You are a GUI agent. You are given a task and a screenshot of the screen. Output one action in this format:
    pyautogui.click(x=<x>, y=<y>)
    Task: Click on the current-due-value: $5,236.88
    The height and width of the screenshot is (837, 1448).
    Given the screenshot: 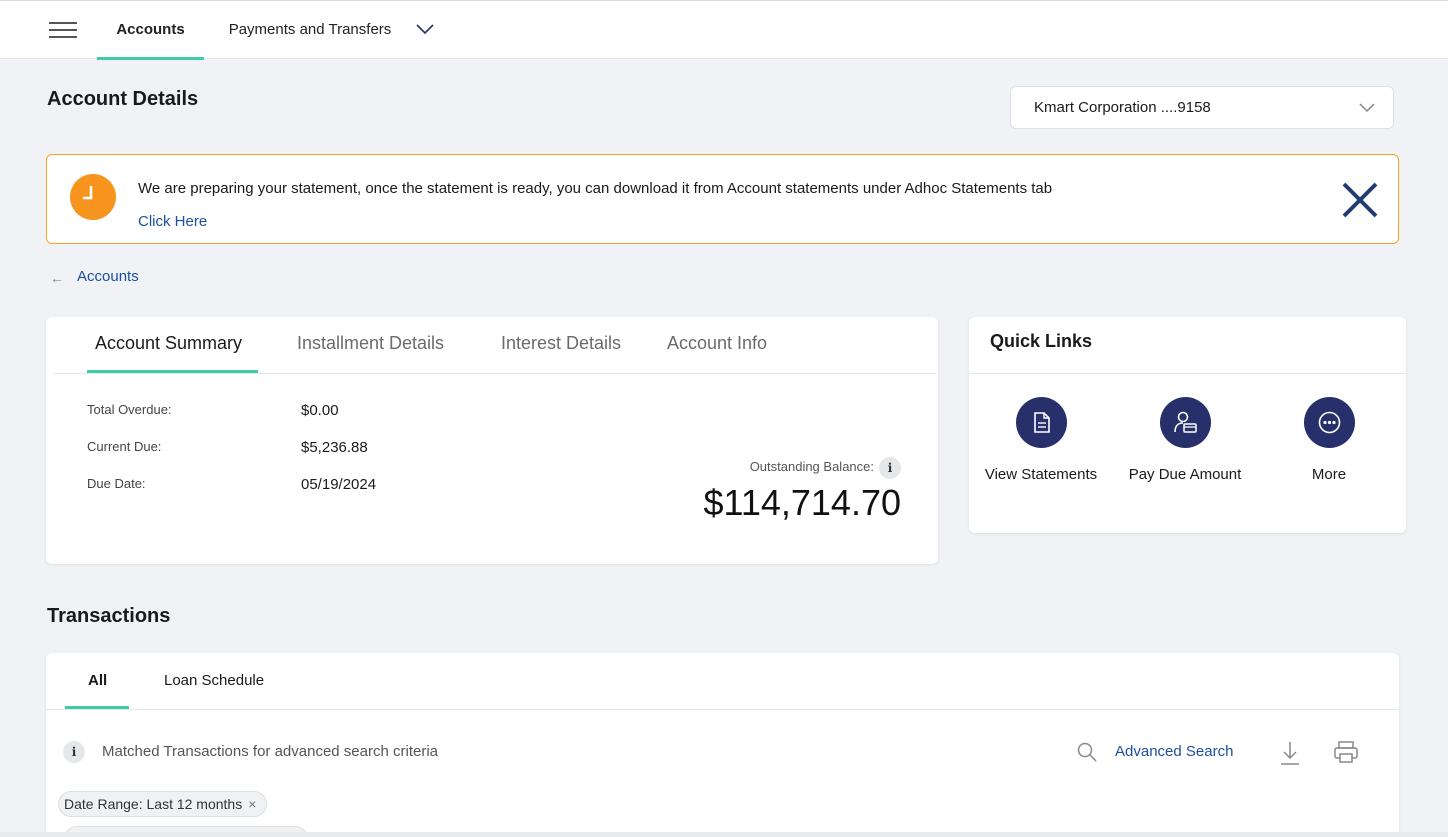 What is the action you would take?
    pyautogui.click(x=334, y=447)
    